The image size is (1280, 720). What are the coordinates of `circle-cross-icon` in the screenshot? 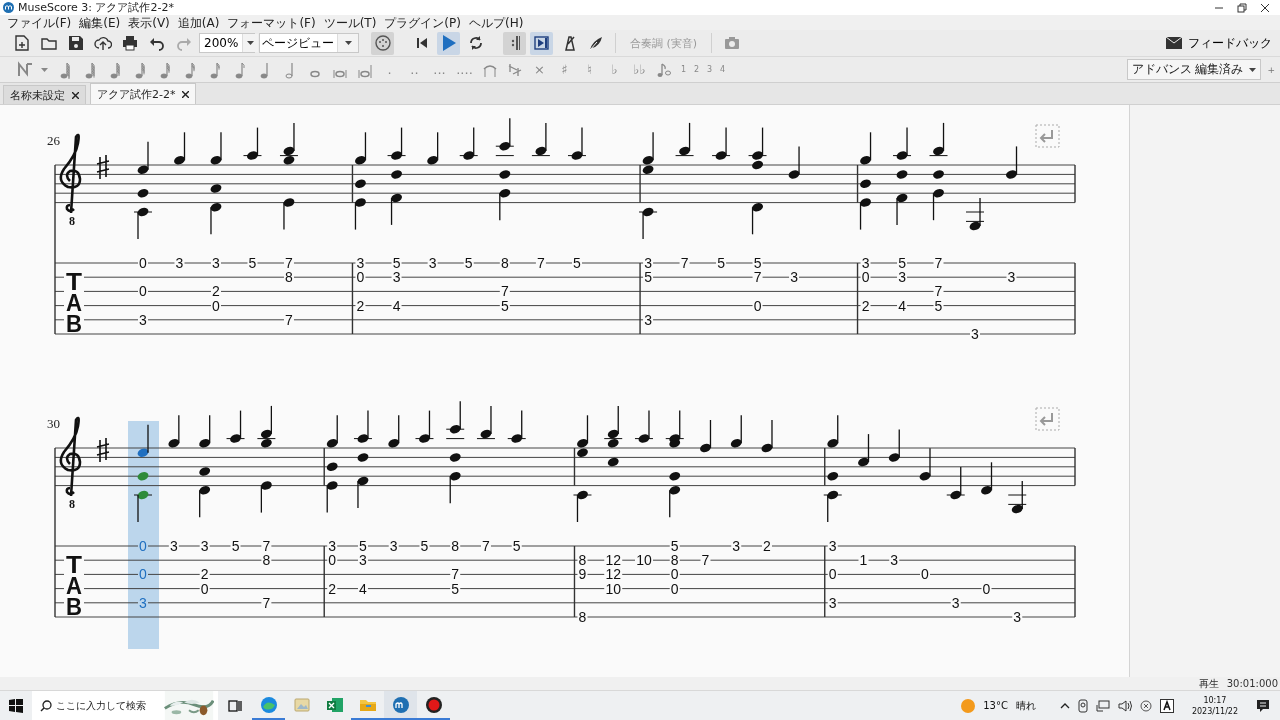 It's located at (1145, 705).